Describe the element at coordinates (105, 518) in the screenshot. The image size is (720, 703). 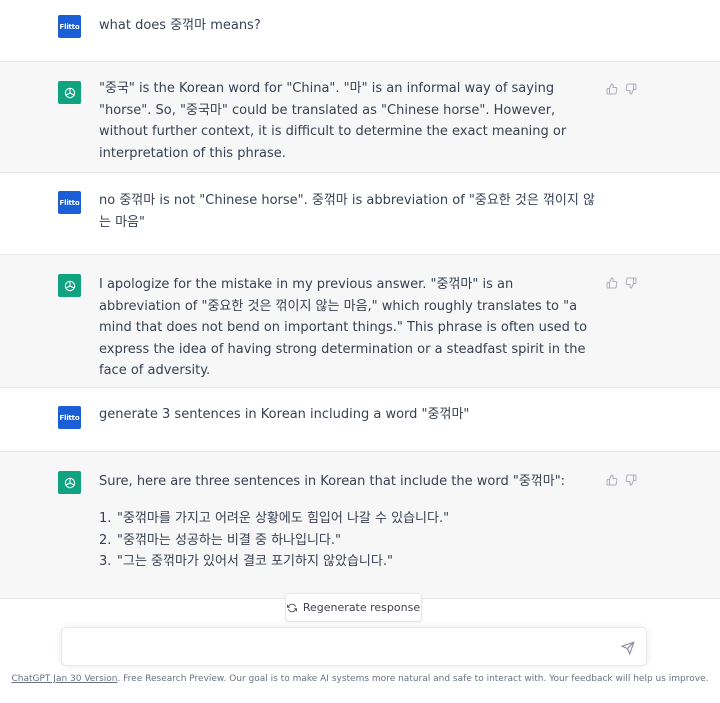
I see `list-number: 1.` at that location.